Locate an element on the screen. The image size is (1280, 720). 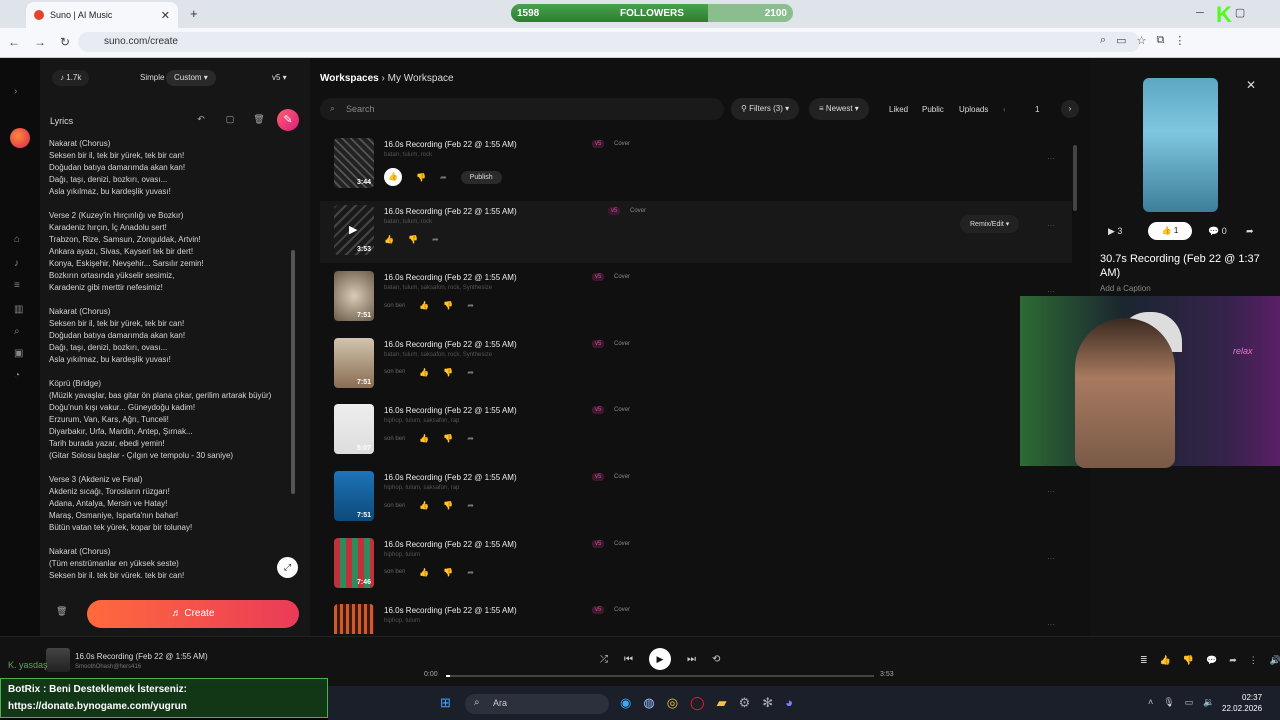
clear-icon: 🗑 is located at coordinates (63, 613).